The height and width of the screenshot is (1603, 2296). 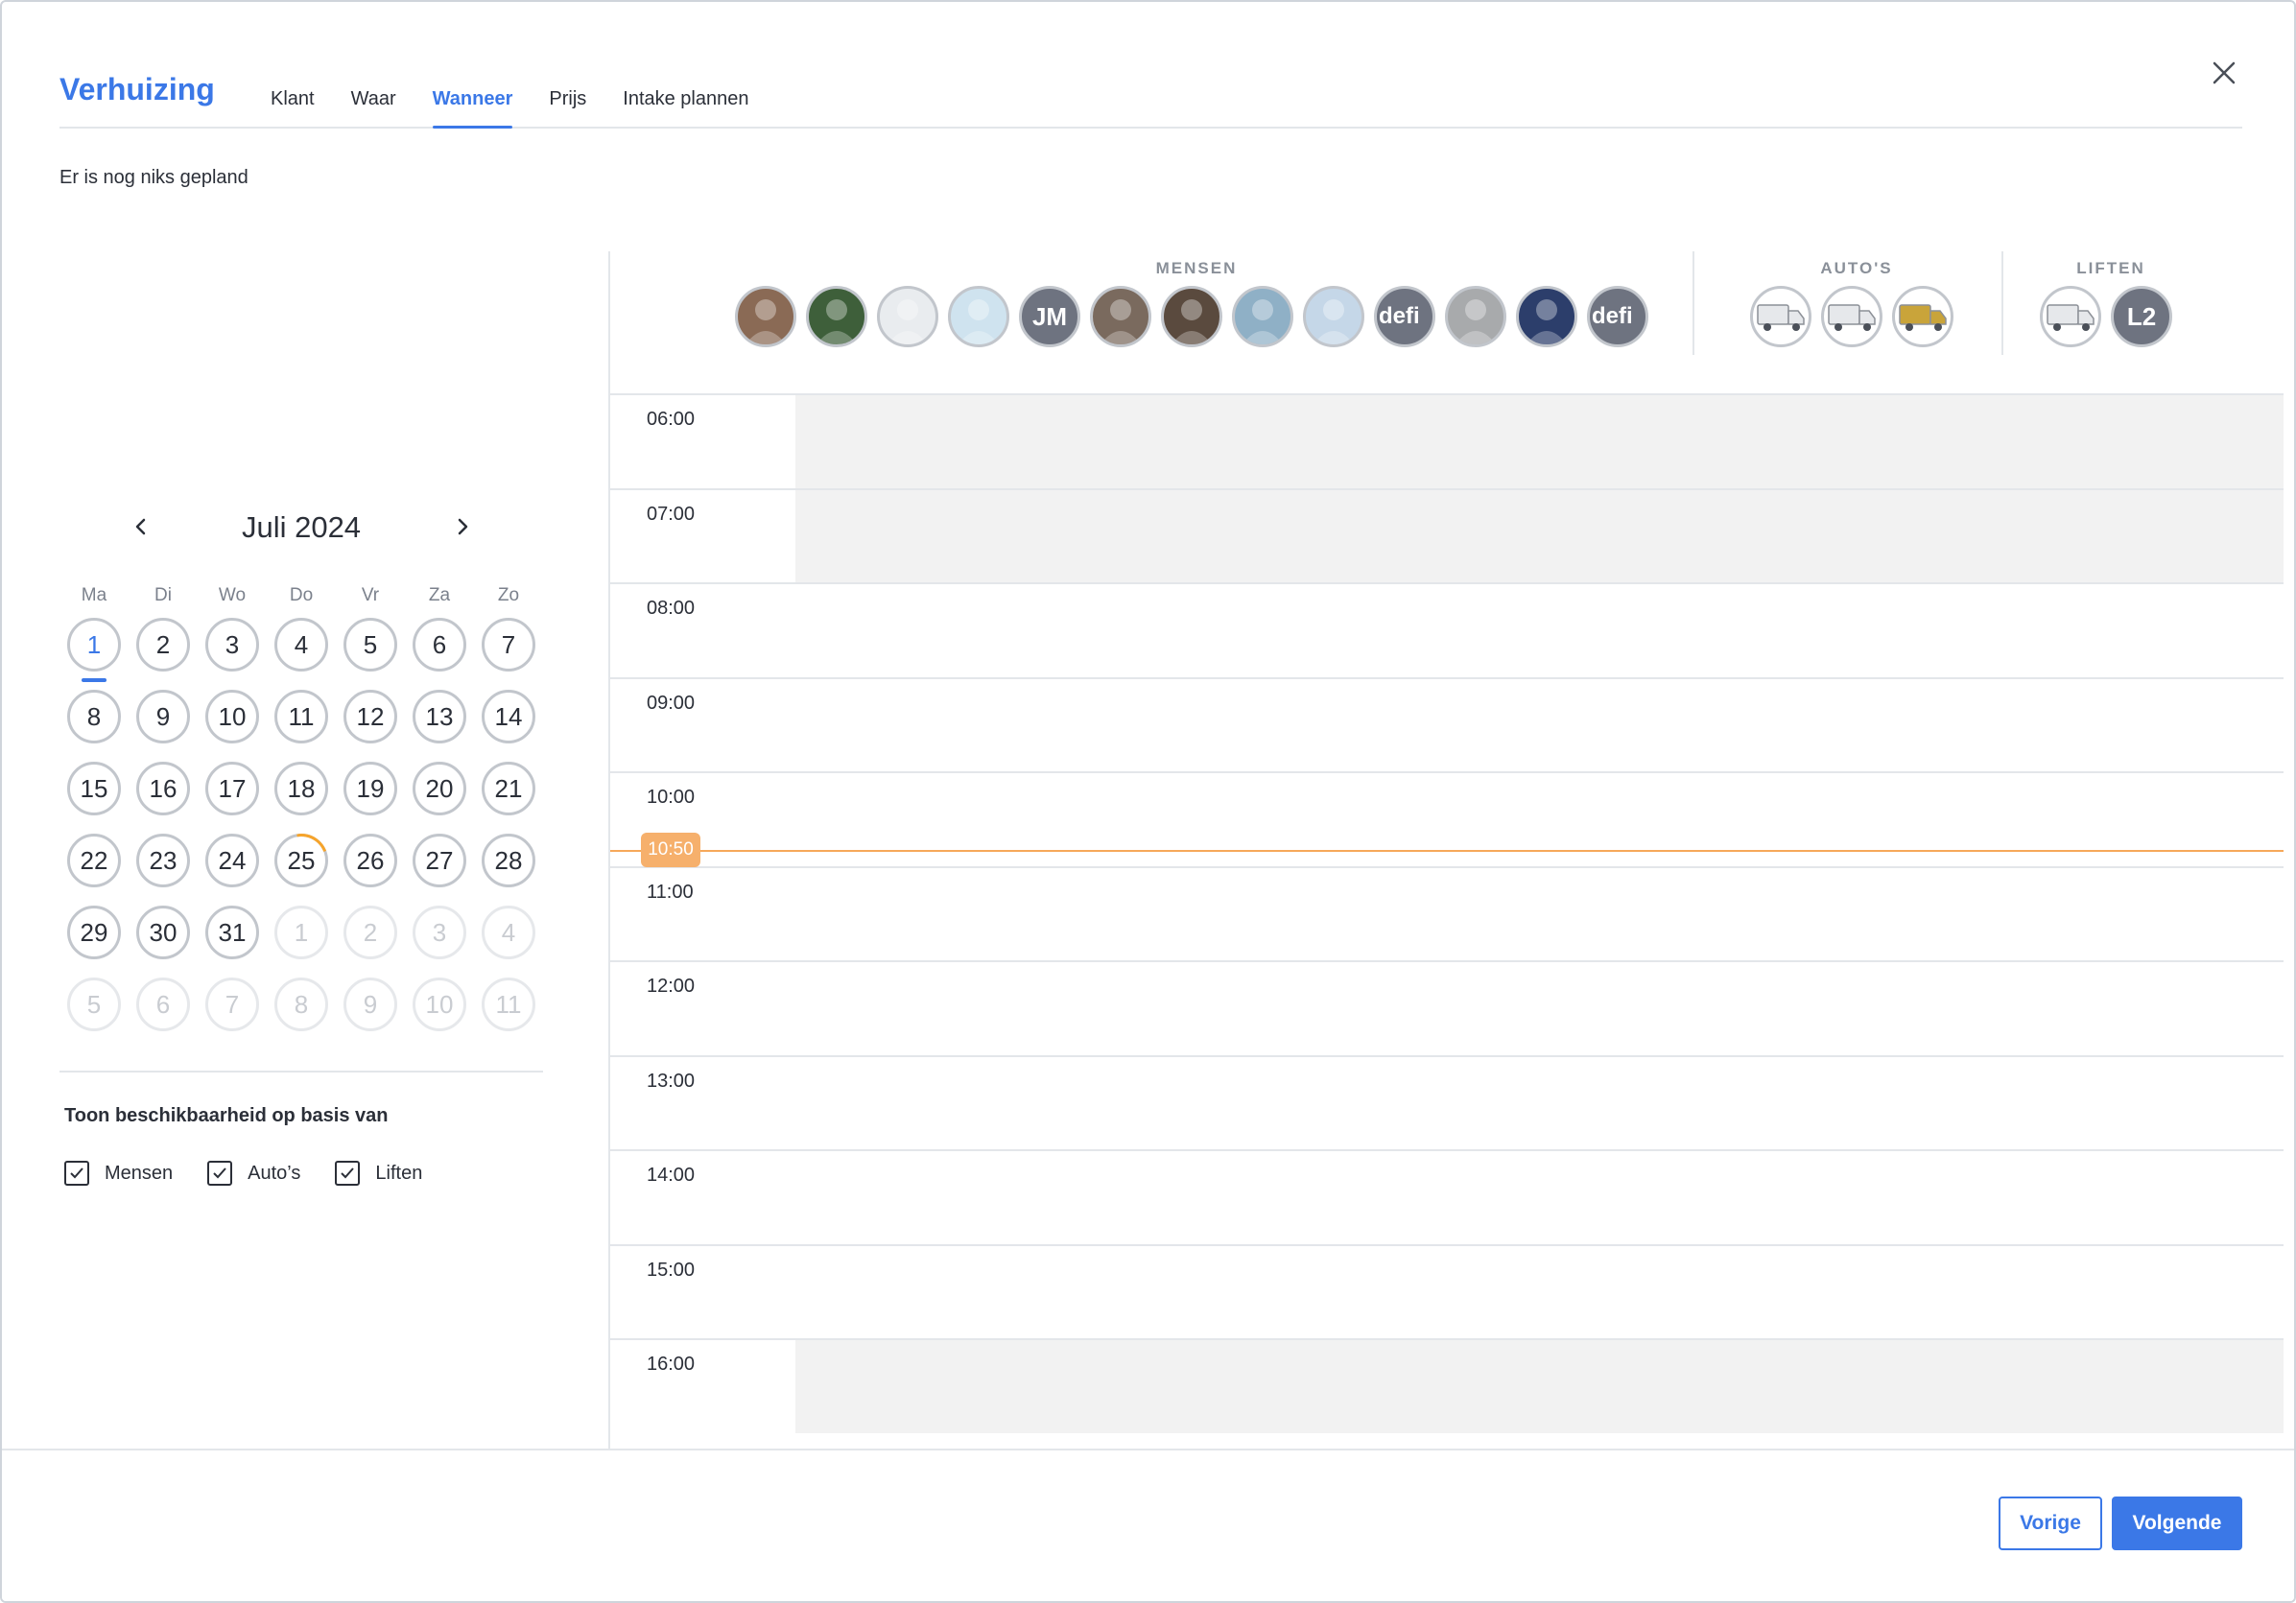 I want to click on time-slot: 06:00, so click(x=1447, y=441).